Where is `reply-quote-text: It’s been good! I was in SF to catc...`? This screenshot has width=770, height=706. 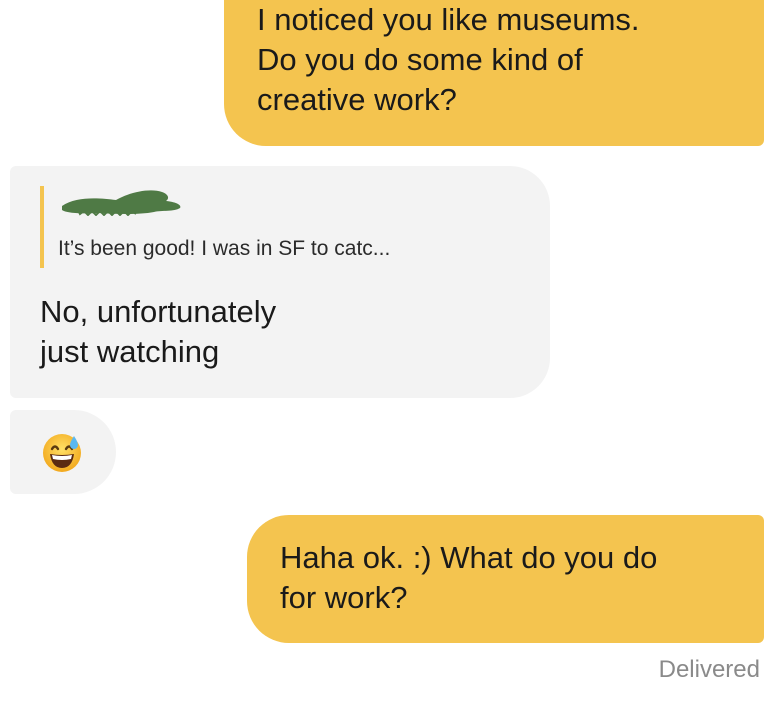
reply-quote-text: It’s been good! I was in SF to catc... is located at coordinates (224, 248).